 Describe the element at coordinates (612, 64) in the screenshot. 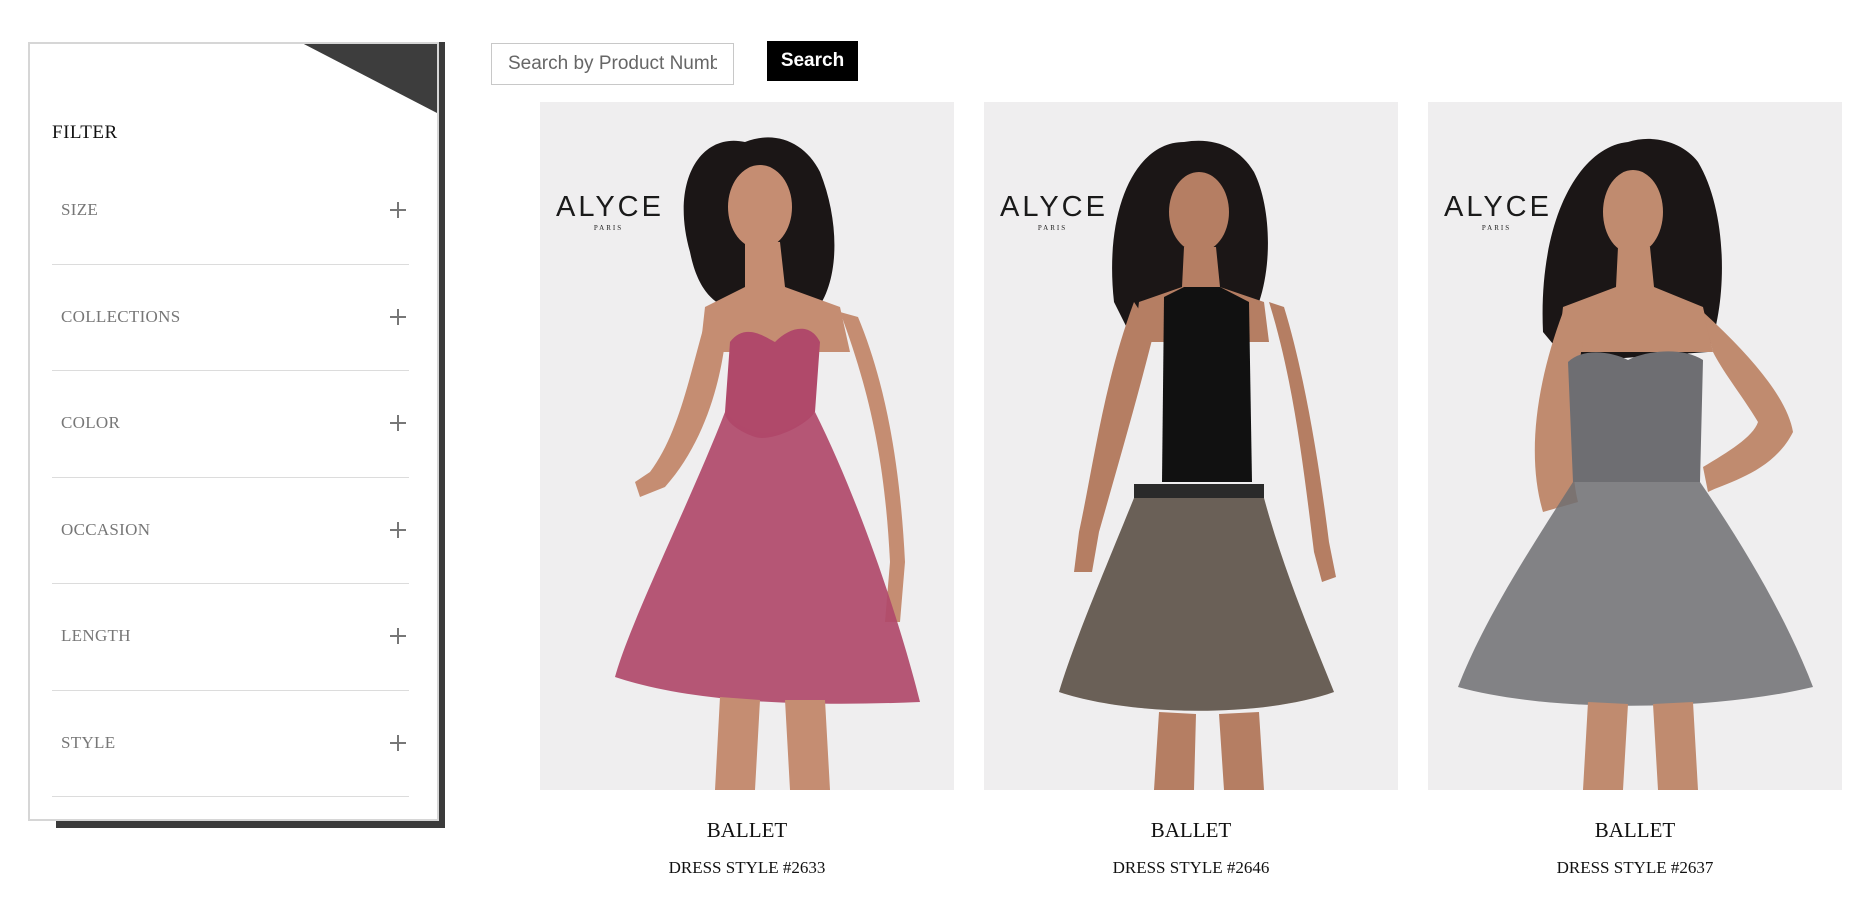

I see `search-input` at that location.